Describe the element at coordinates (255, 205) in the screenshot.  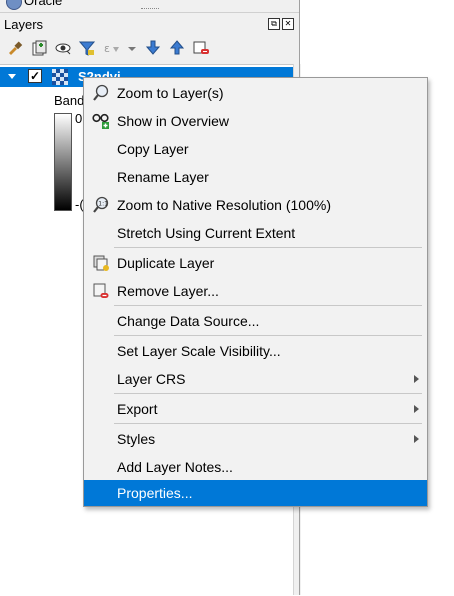
I see `menu-item-zoom-native-resolution: 1:1 Zoom to Native Resolution (100%)` at that location.